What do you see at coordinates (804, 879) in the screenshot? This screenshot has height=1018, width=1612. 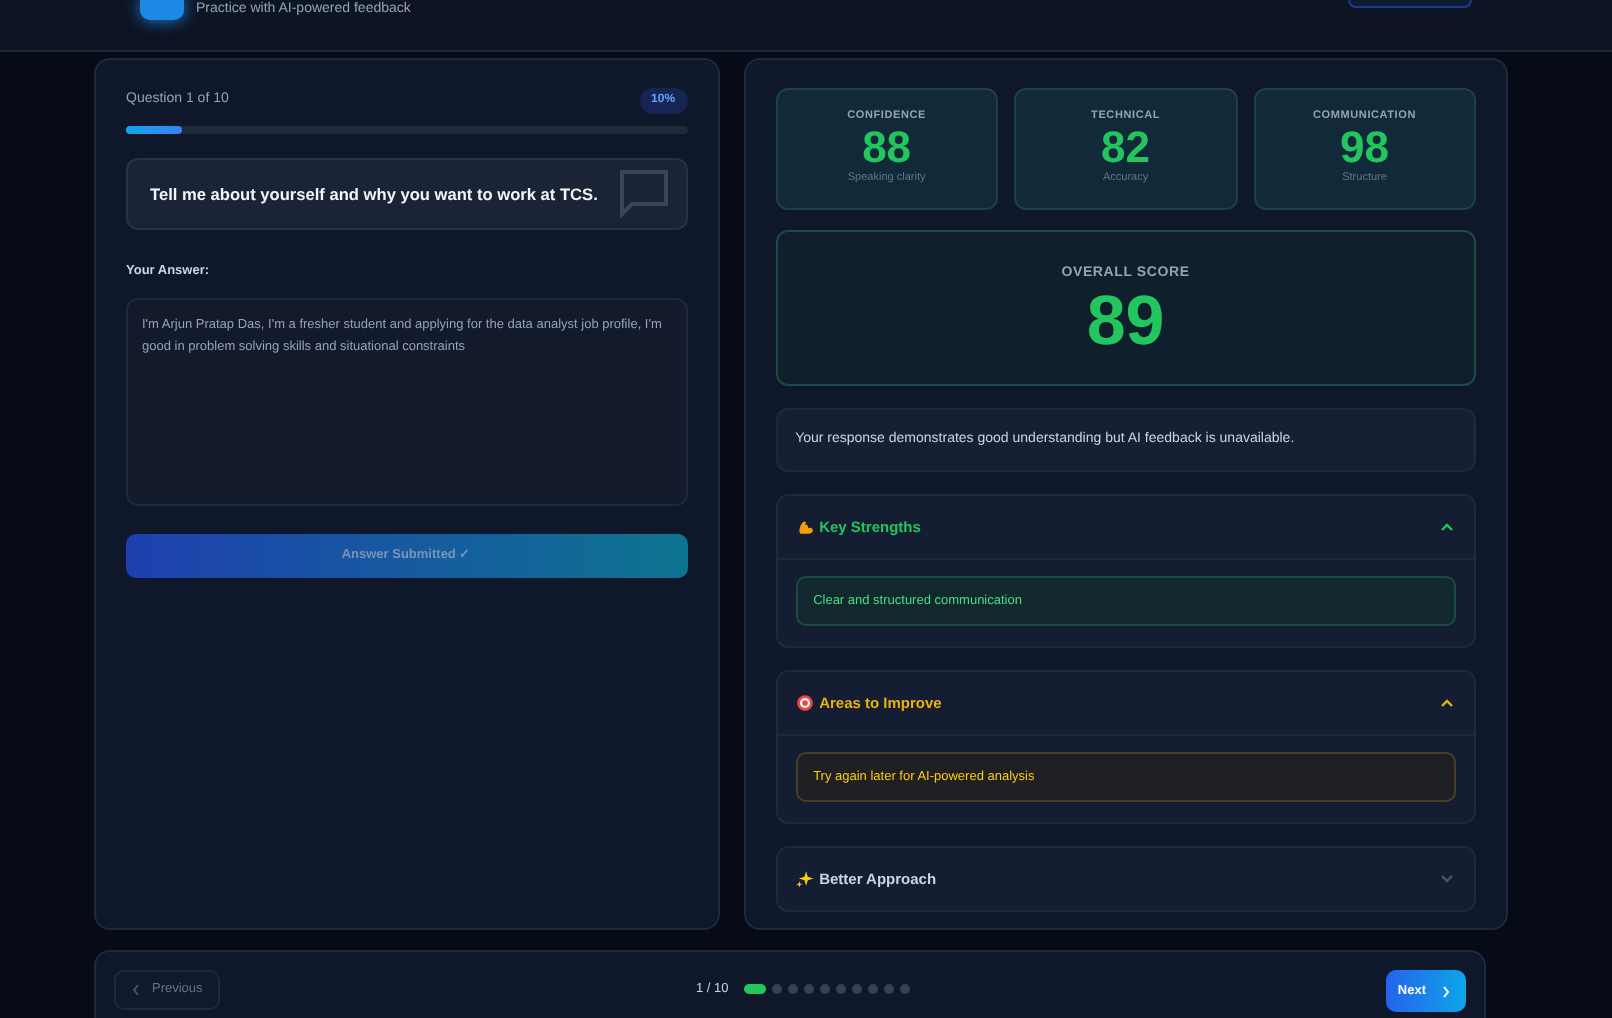 I see `sparkle-icon` at bounding box center [804, 879].